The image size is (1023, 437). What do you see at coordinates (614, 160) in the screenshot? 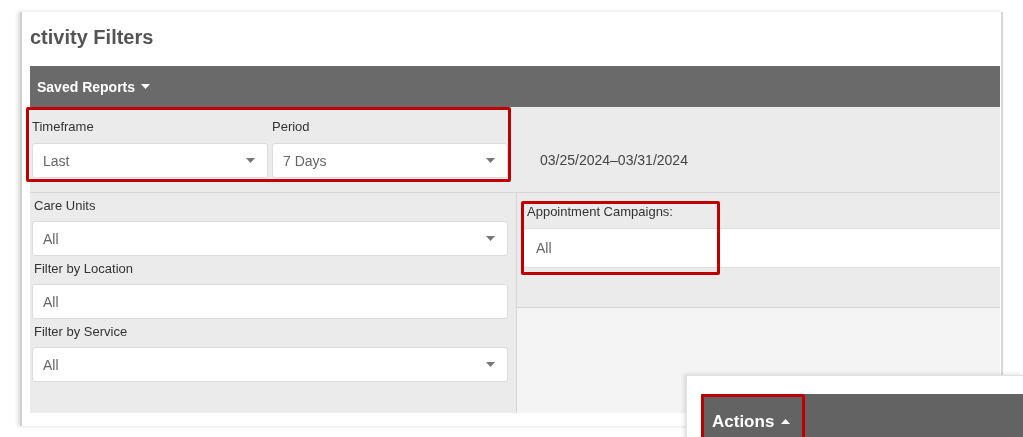
I see `date-range: 03/25/2024–03/31/2024` at bounding box center [614, 160].